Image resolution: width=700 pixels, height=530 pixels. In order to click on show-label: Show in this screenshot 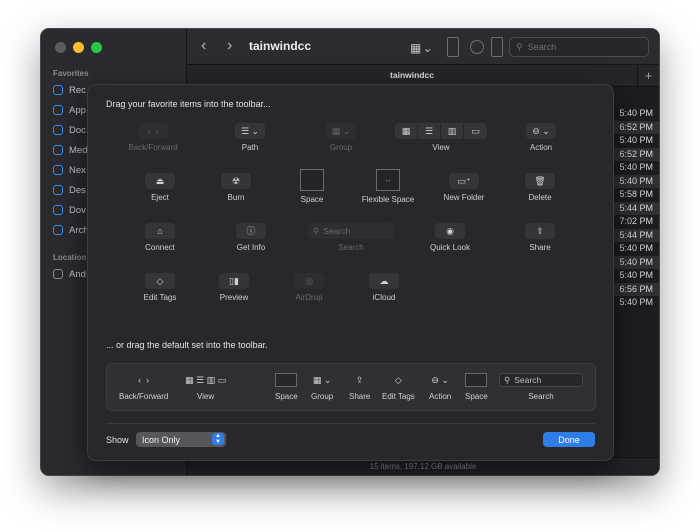, I will do `click(117, 440)`.